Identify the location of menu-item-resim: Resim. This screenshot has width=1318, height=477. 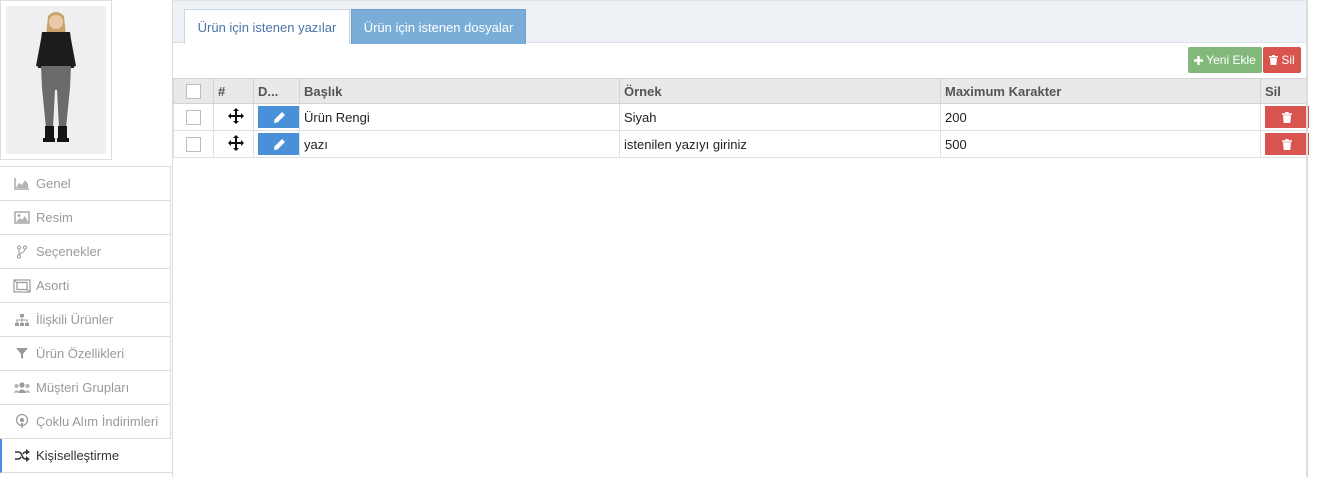
(85, 218).